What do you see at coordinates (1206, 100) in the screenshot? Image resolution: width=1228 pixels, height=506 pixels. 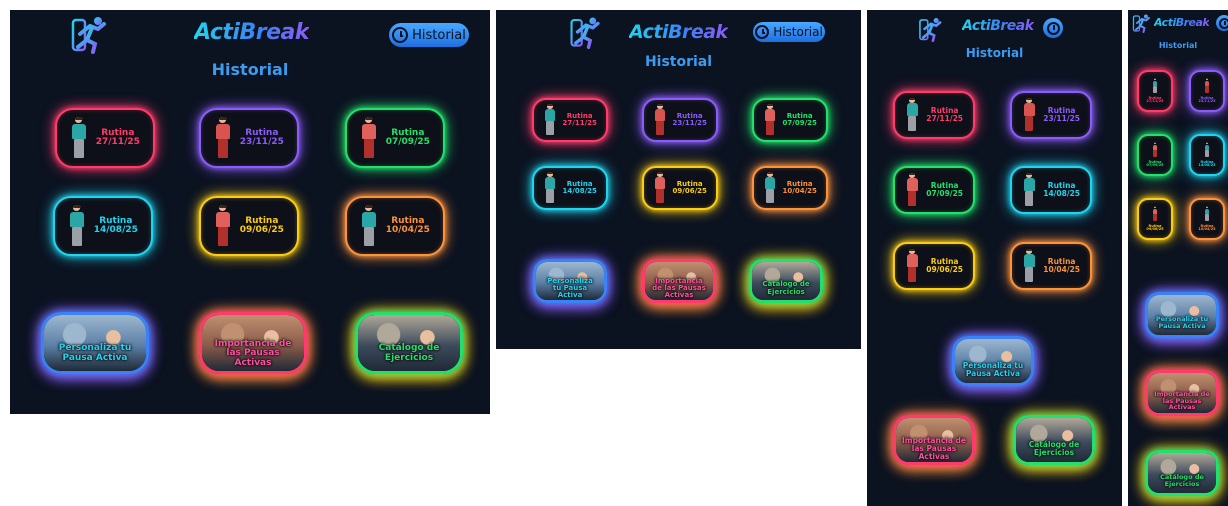 I see `routine-label: Rutina 23/11/25` at bounding box center [1206, 100].